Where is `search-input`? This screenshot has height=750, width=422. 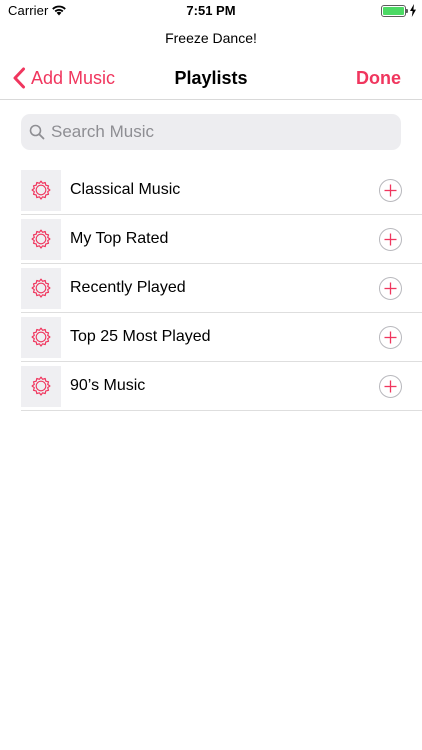 search-input is located at coordinates (211, 132).